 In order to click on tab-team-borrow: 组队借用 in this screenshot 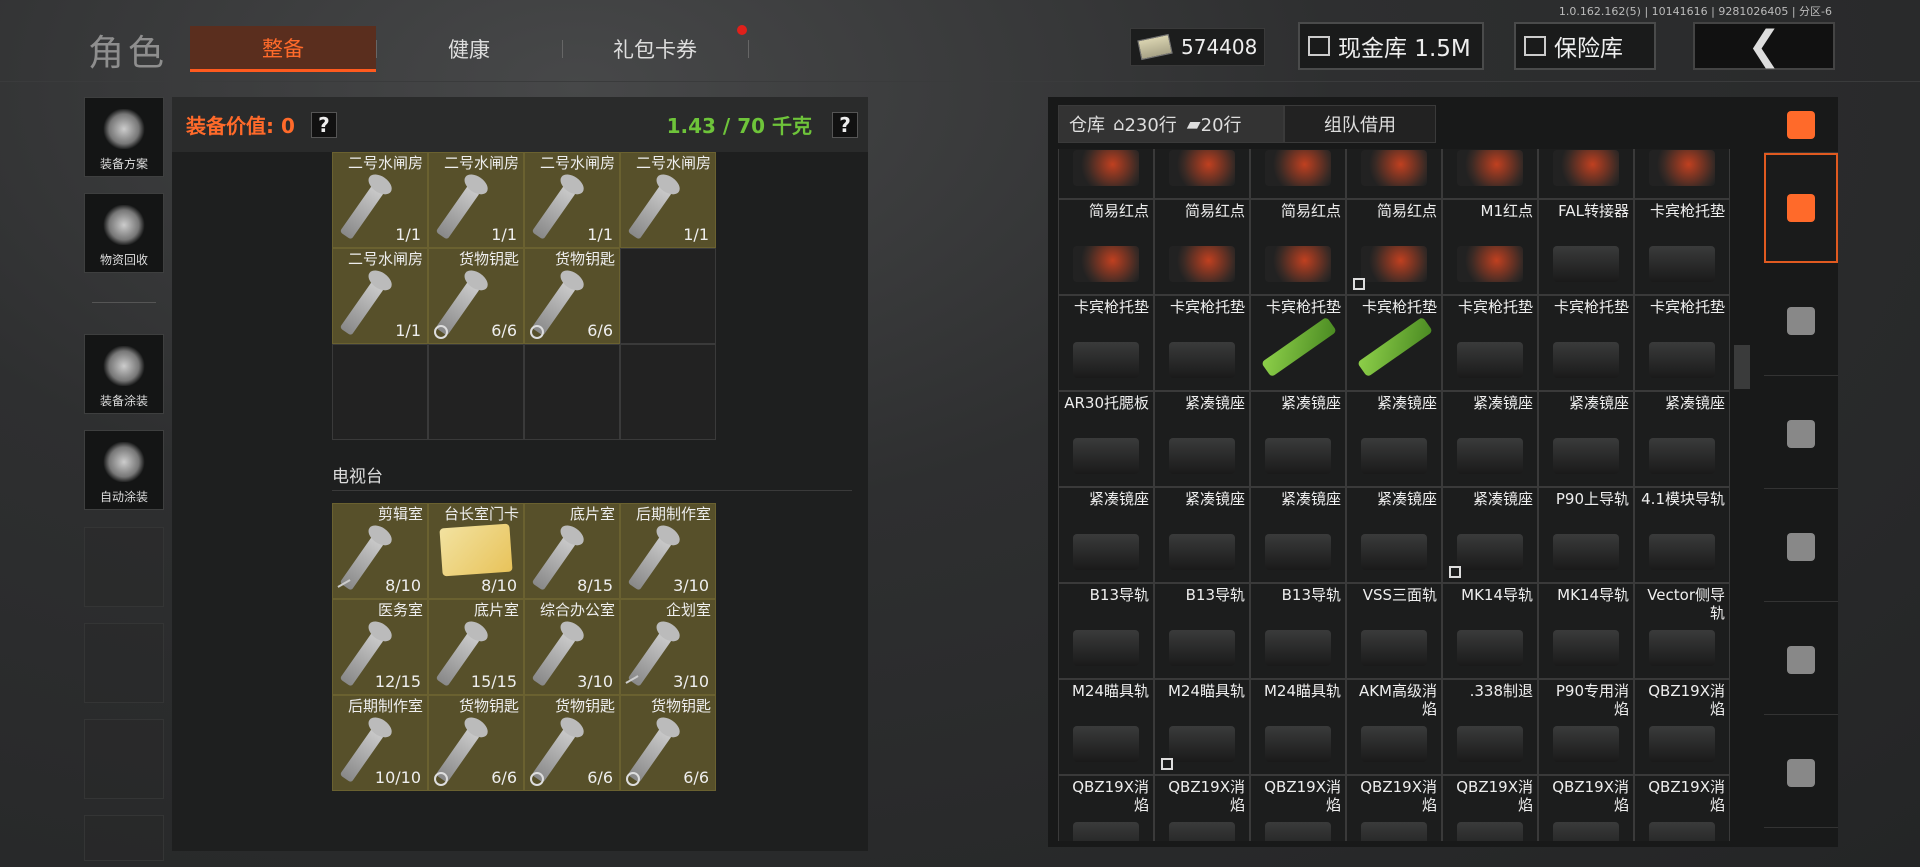, I will do `click(1360, 124)`.